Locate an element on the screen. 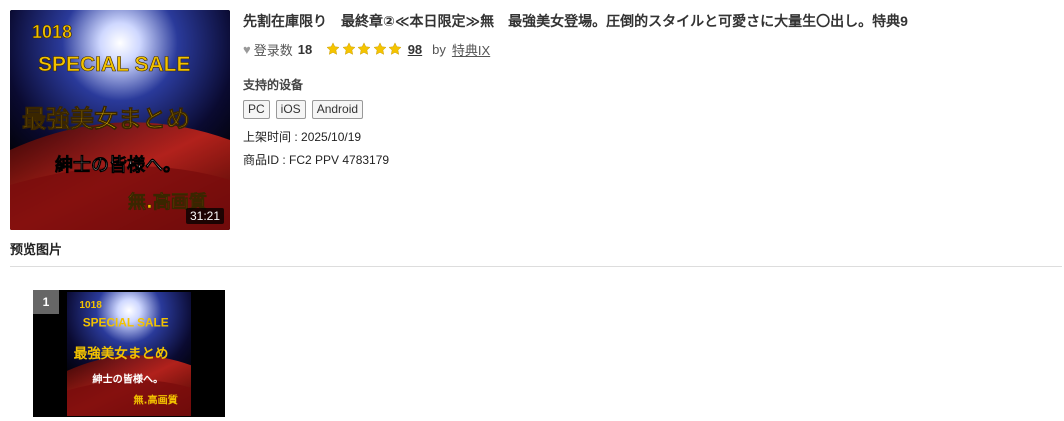  product-id: FC2 PPV 4783179 is located at coordinates (339, 160).